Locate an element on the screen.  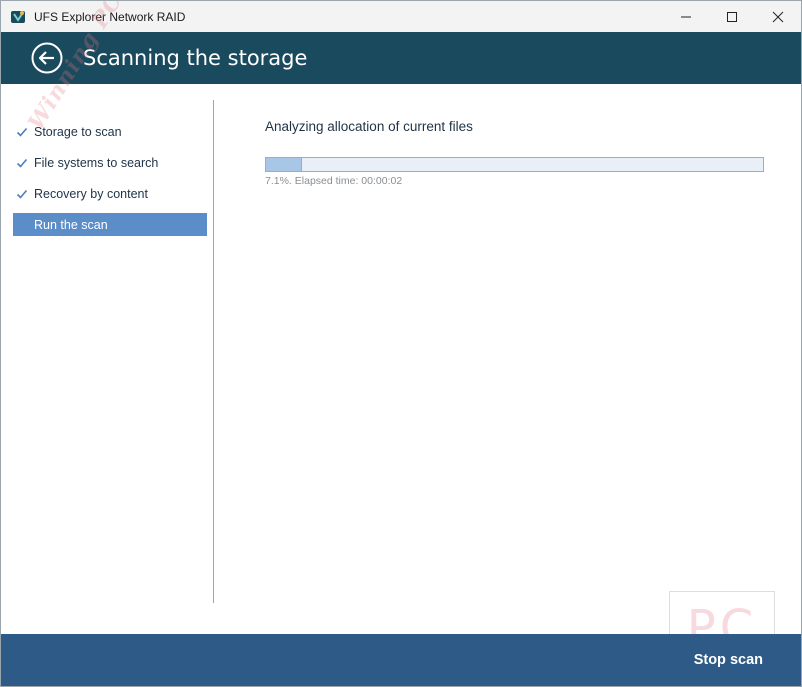
minimize-button is located at coordinates (686, 16).